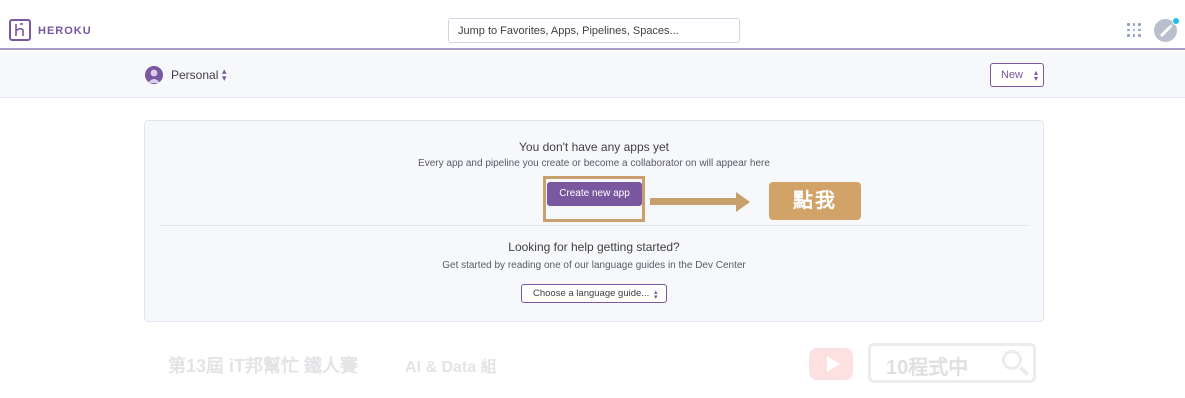 Image resolution: width=1185 pixels, height=398 pixels. I want to click on personal-avatar-icon, so click(154, 75).